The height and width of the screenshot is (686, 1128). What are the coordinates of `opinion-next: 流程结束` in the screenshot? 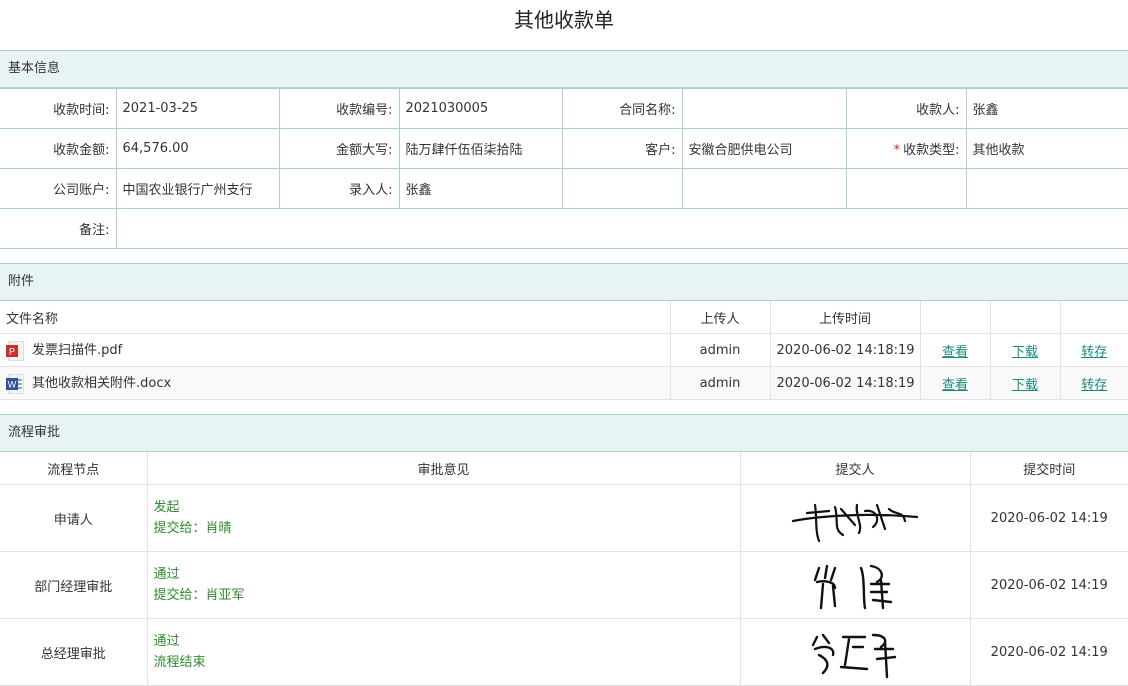 It's located at (179, 662).